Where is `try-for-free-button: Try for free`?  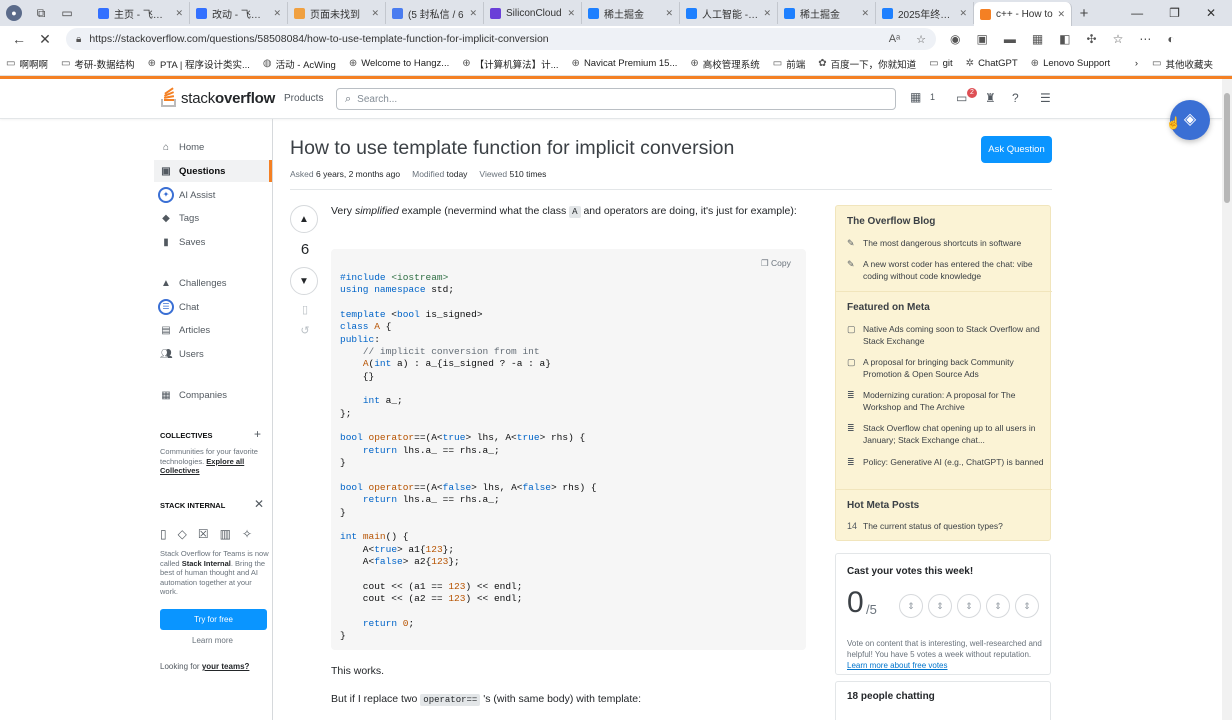
try-for-free-button: Try for free is located at coordinates (213, 619).